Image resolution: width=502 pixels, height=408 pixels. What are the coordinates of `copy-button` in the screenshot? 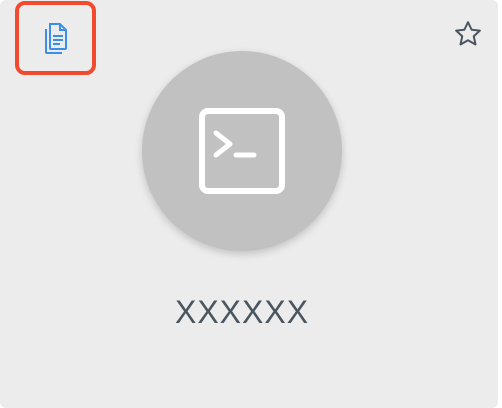 It's located at (55, 38).